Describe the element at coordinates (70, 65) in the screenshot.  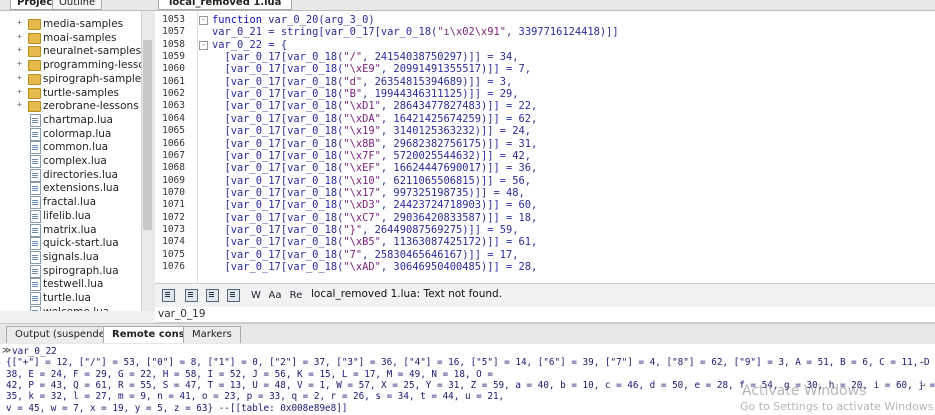
I see `tree-folder: + programming-lessons` at that location.